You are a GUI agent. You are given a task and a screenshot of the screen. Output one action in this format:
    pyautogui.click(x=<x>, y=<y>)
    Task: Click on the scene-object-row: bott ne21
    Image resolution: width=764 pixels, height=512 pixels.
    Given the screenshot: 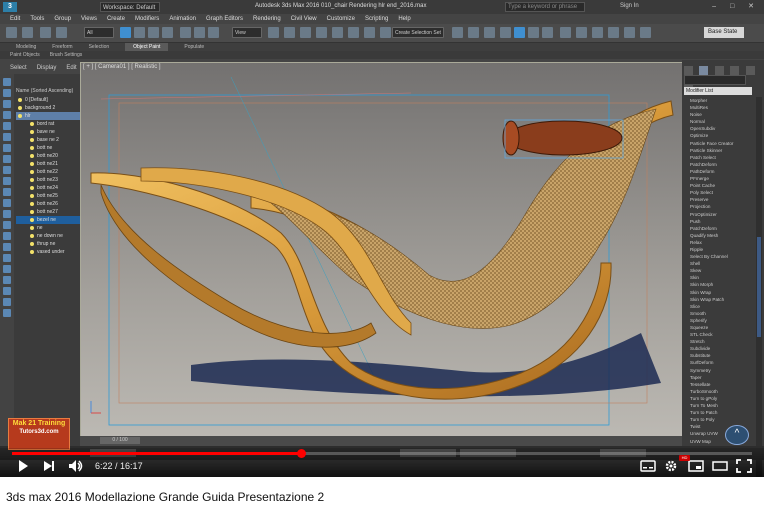 What is the action you would take?
    pyautogui.click(x=48, y=164)
    